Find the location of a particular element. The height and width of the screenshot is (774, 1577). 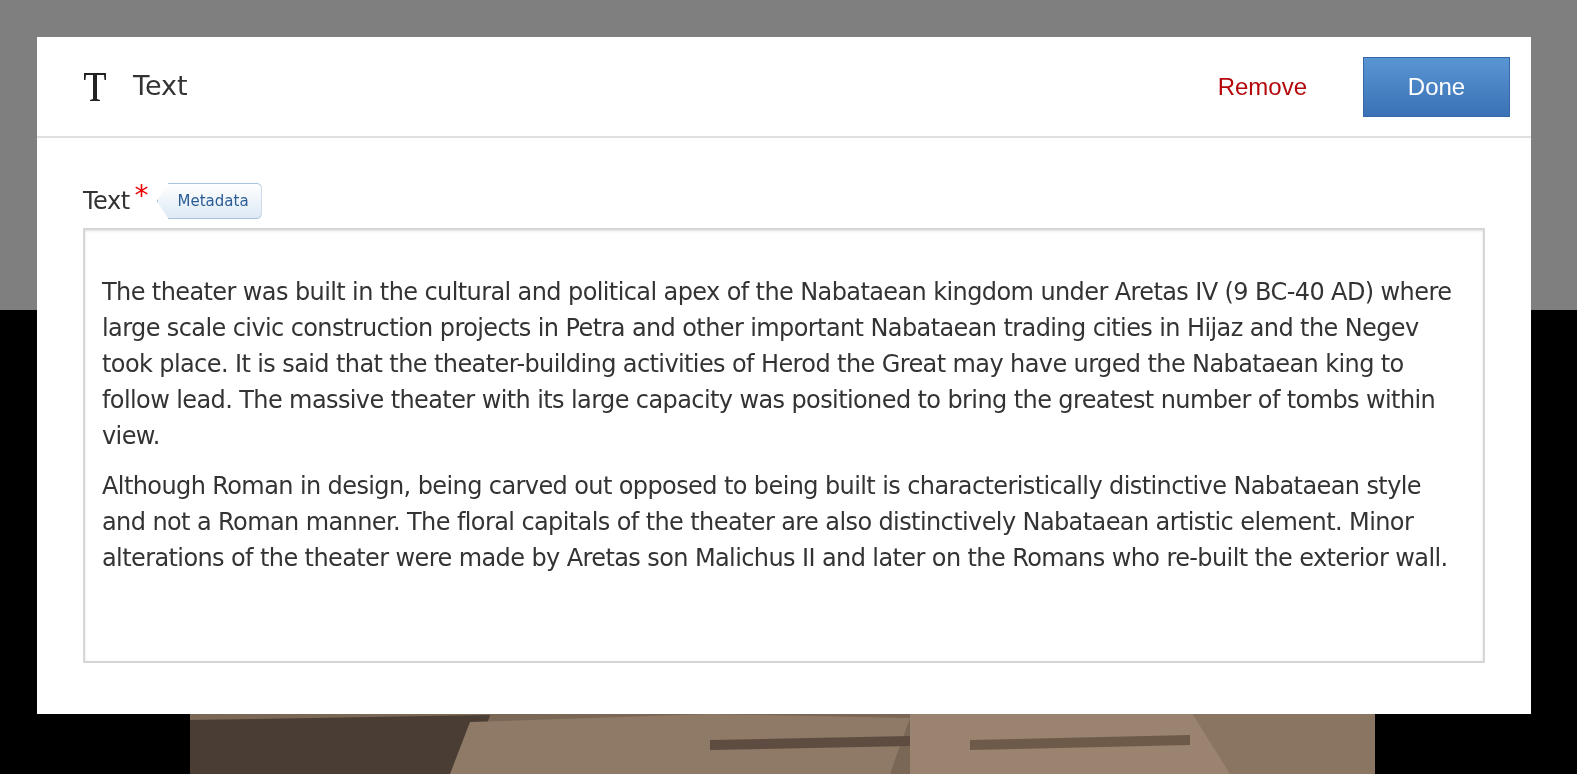

required-mark: * is located at coordinates (141, 196).